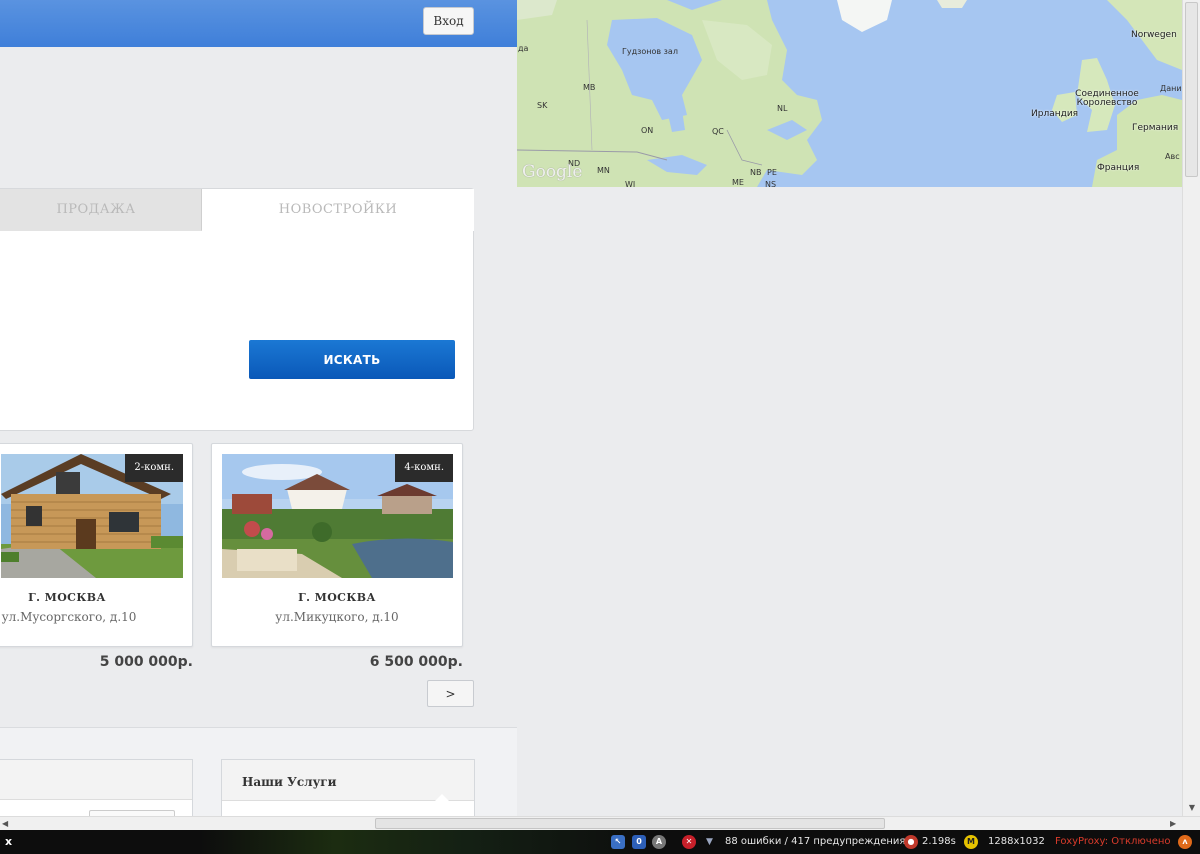 This screenshot has width=1200, height=854. I want to click on map-label-da: да, so click(523, 48).